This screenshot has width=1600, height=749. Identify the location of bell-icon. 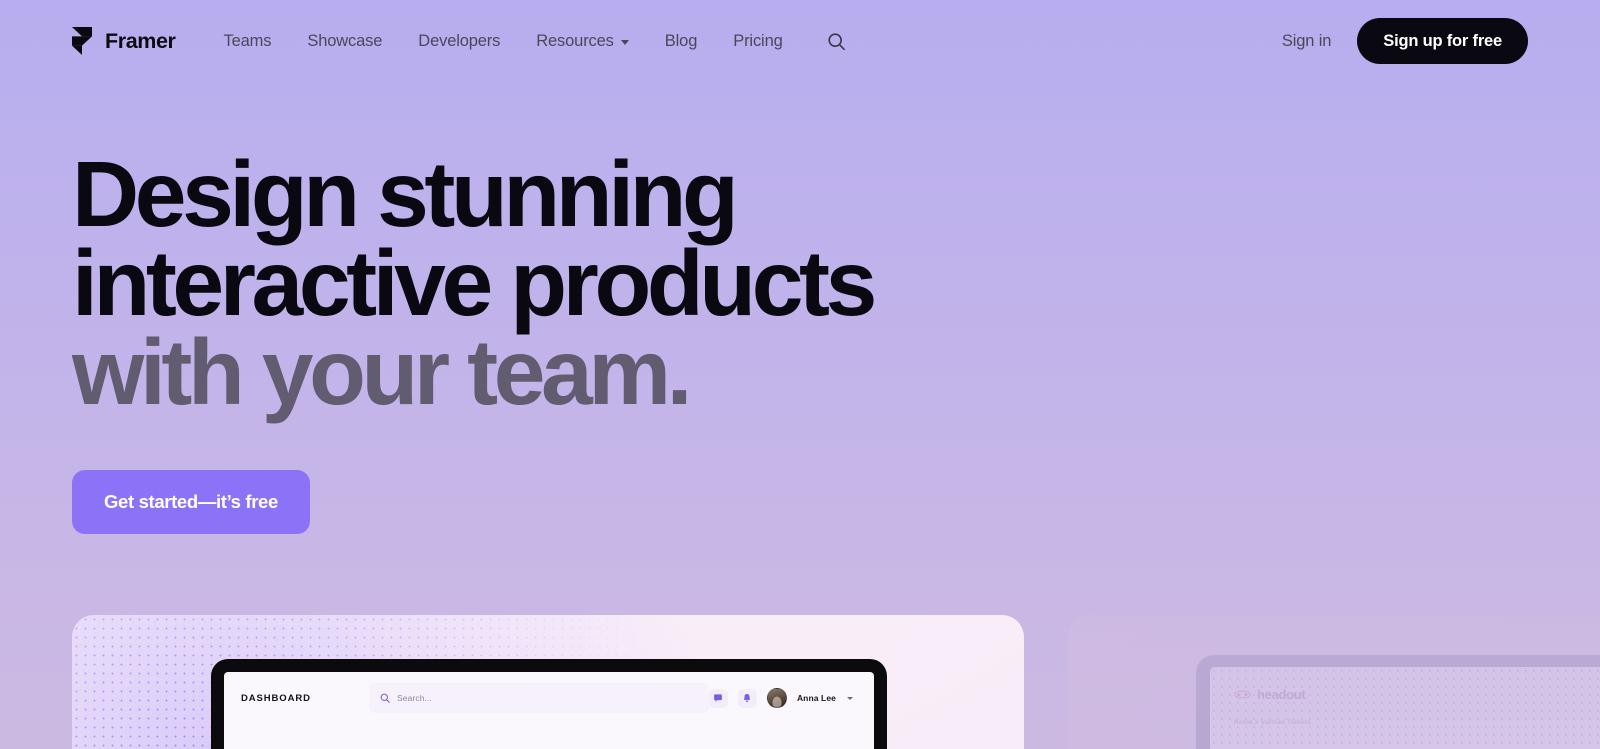
(747, 698).